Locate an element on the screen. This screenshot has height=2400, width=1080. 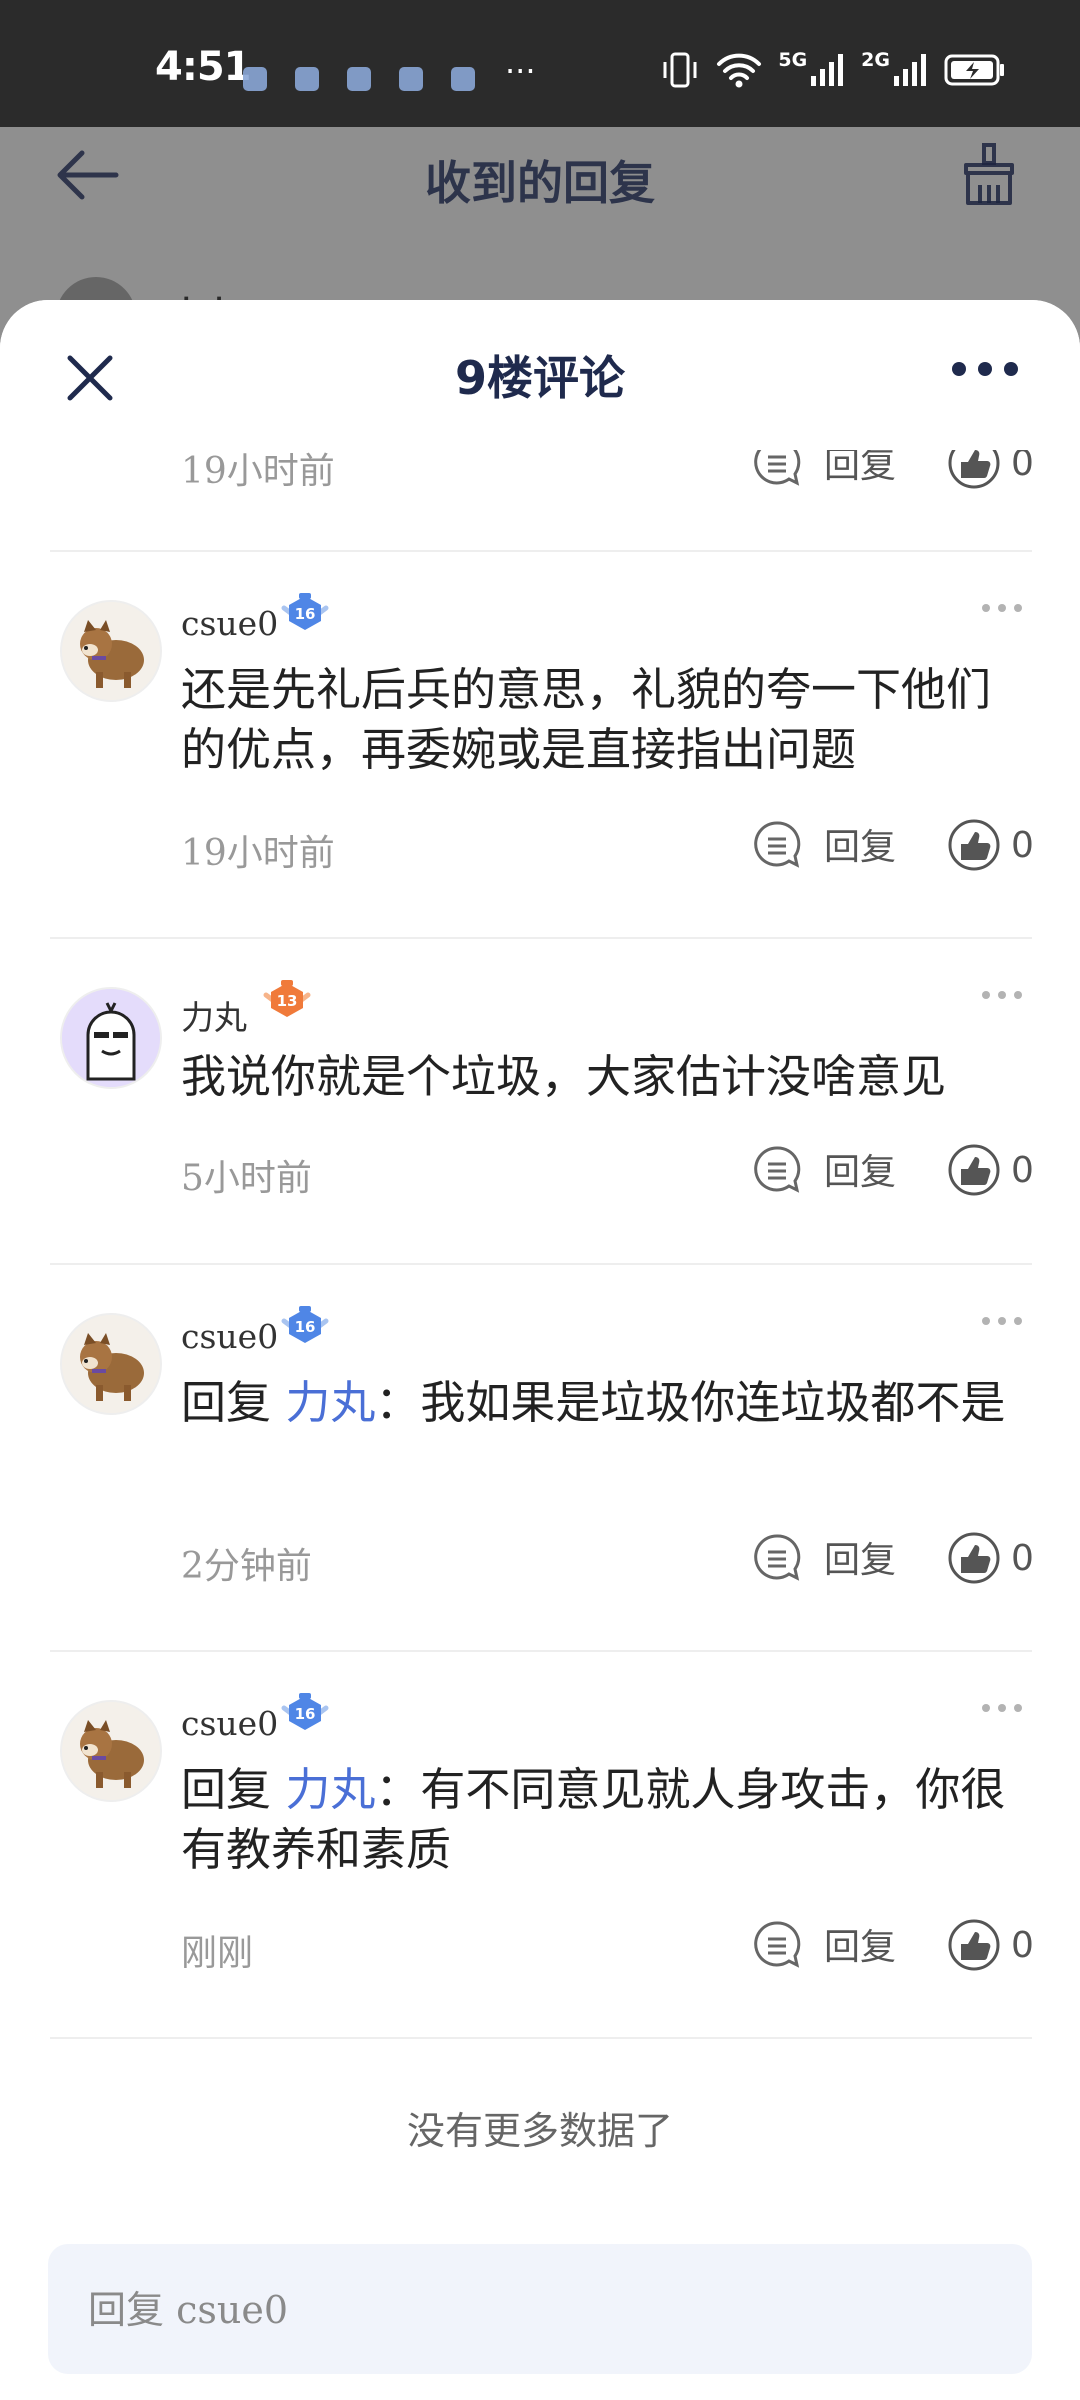
comment-time: 5小时前 is located at coordinates (246, 1178).